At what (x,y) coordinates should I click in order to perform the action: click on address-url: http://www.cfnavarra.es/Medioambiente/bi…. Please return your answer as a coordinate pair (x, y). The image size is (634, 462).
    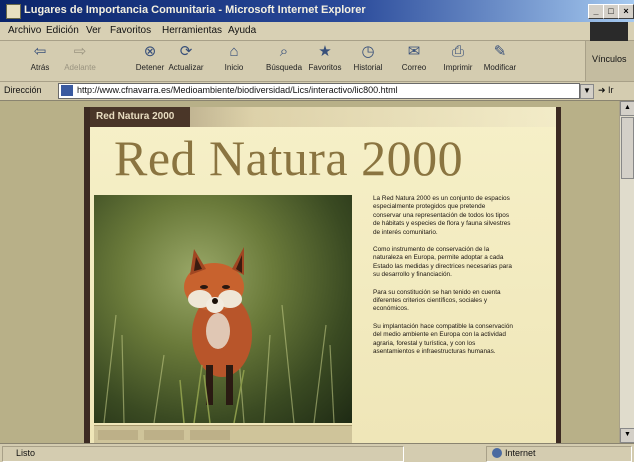
    Looking at the image, I should click on (237, 90).